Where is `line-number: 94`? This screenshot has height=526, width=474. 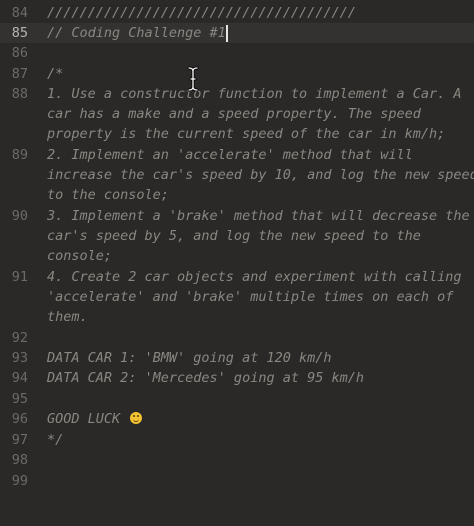
line-number: 94 is located at coordinates (19, 378).